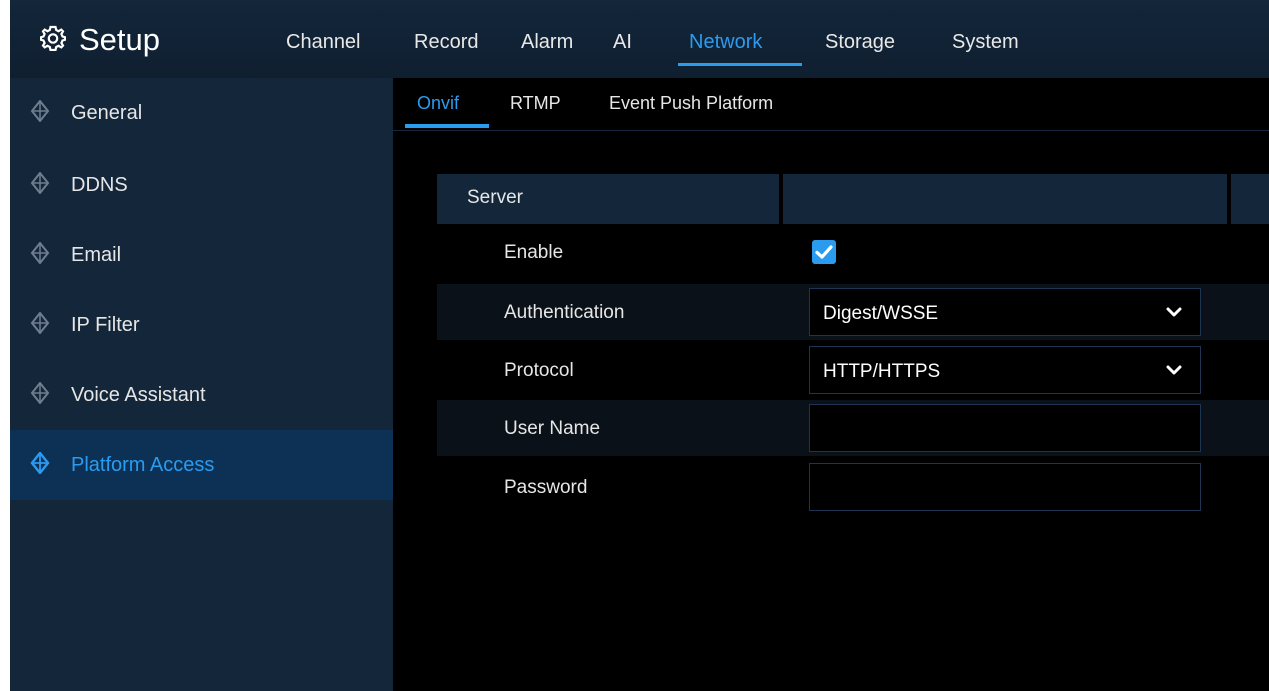  I want to click on sidebar-item-label: IP Filter, so click(105, 325).